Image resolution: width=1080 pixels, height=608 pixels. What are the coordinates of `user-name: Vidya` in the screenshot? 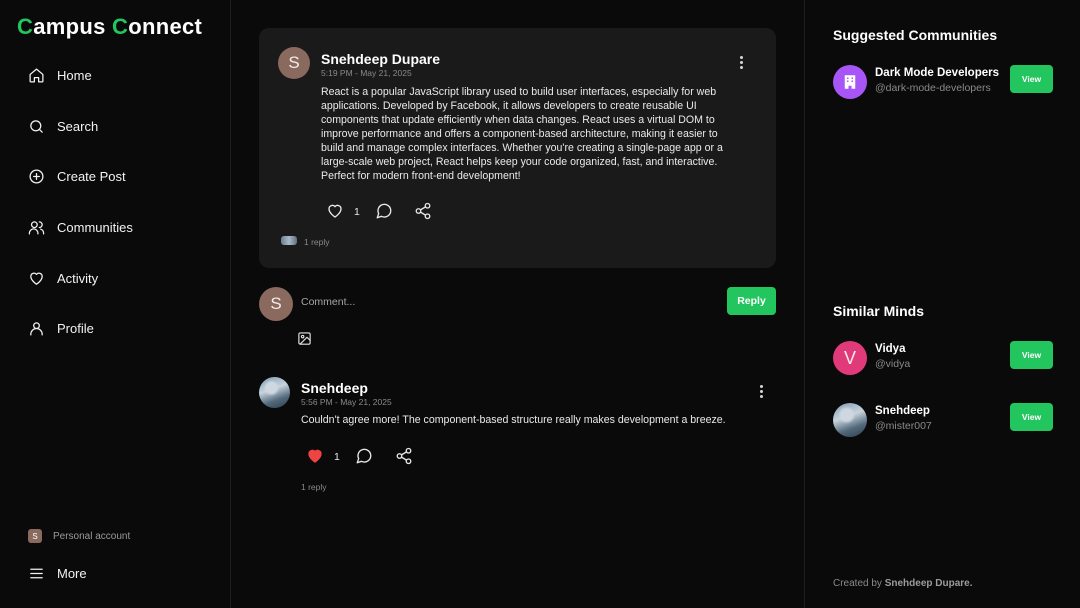 It's located at (890, 349).